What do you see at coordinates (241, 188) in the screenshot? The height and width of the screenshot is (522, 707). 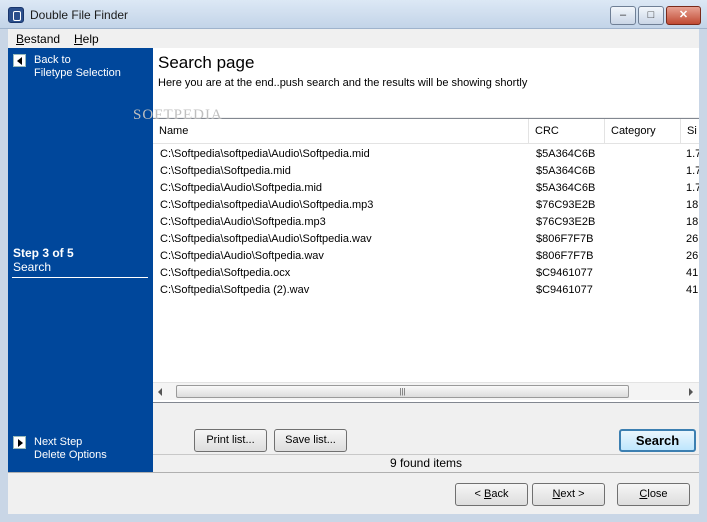 I see `cell-name: C:\Softpedia\Audio\Softpedia.mid` at bounding box center [241, 188].